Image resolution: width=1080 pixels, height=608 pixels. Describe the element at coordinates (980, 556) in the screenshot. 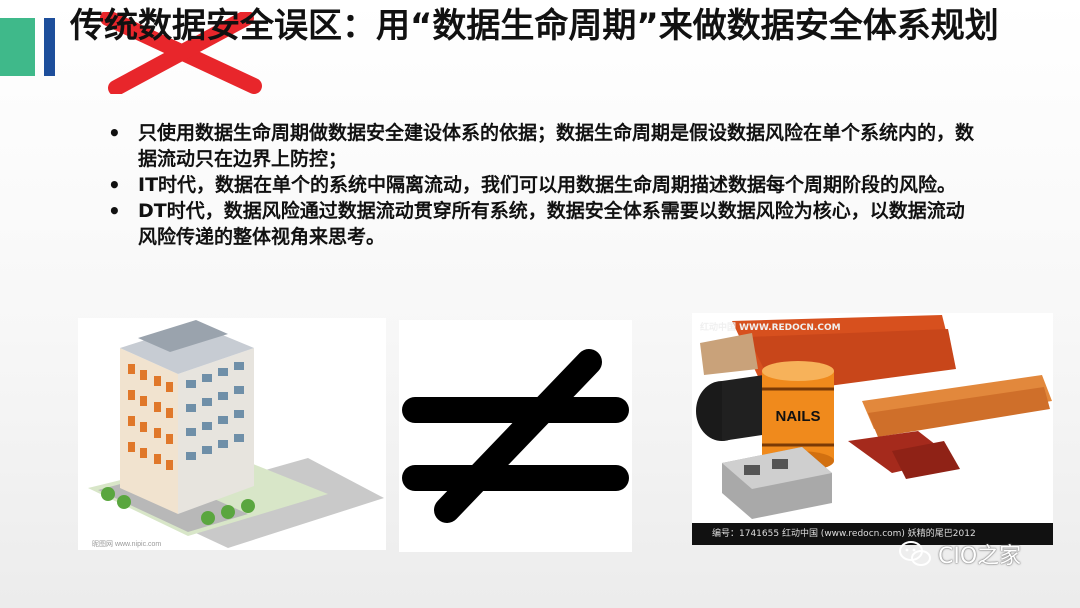

I see `brand-name: CIO之家` at that location.